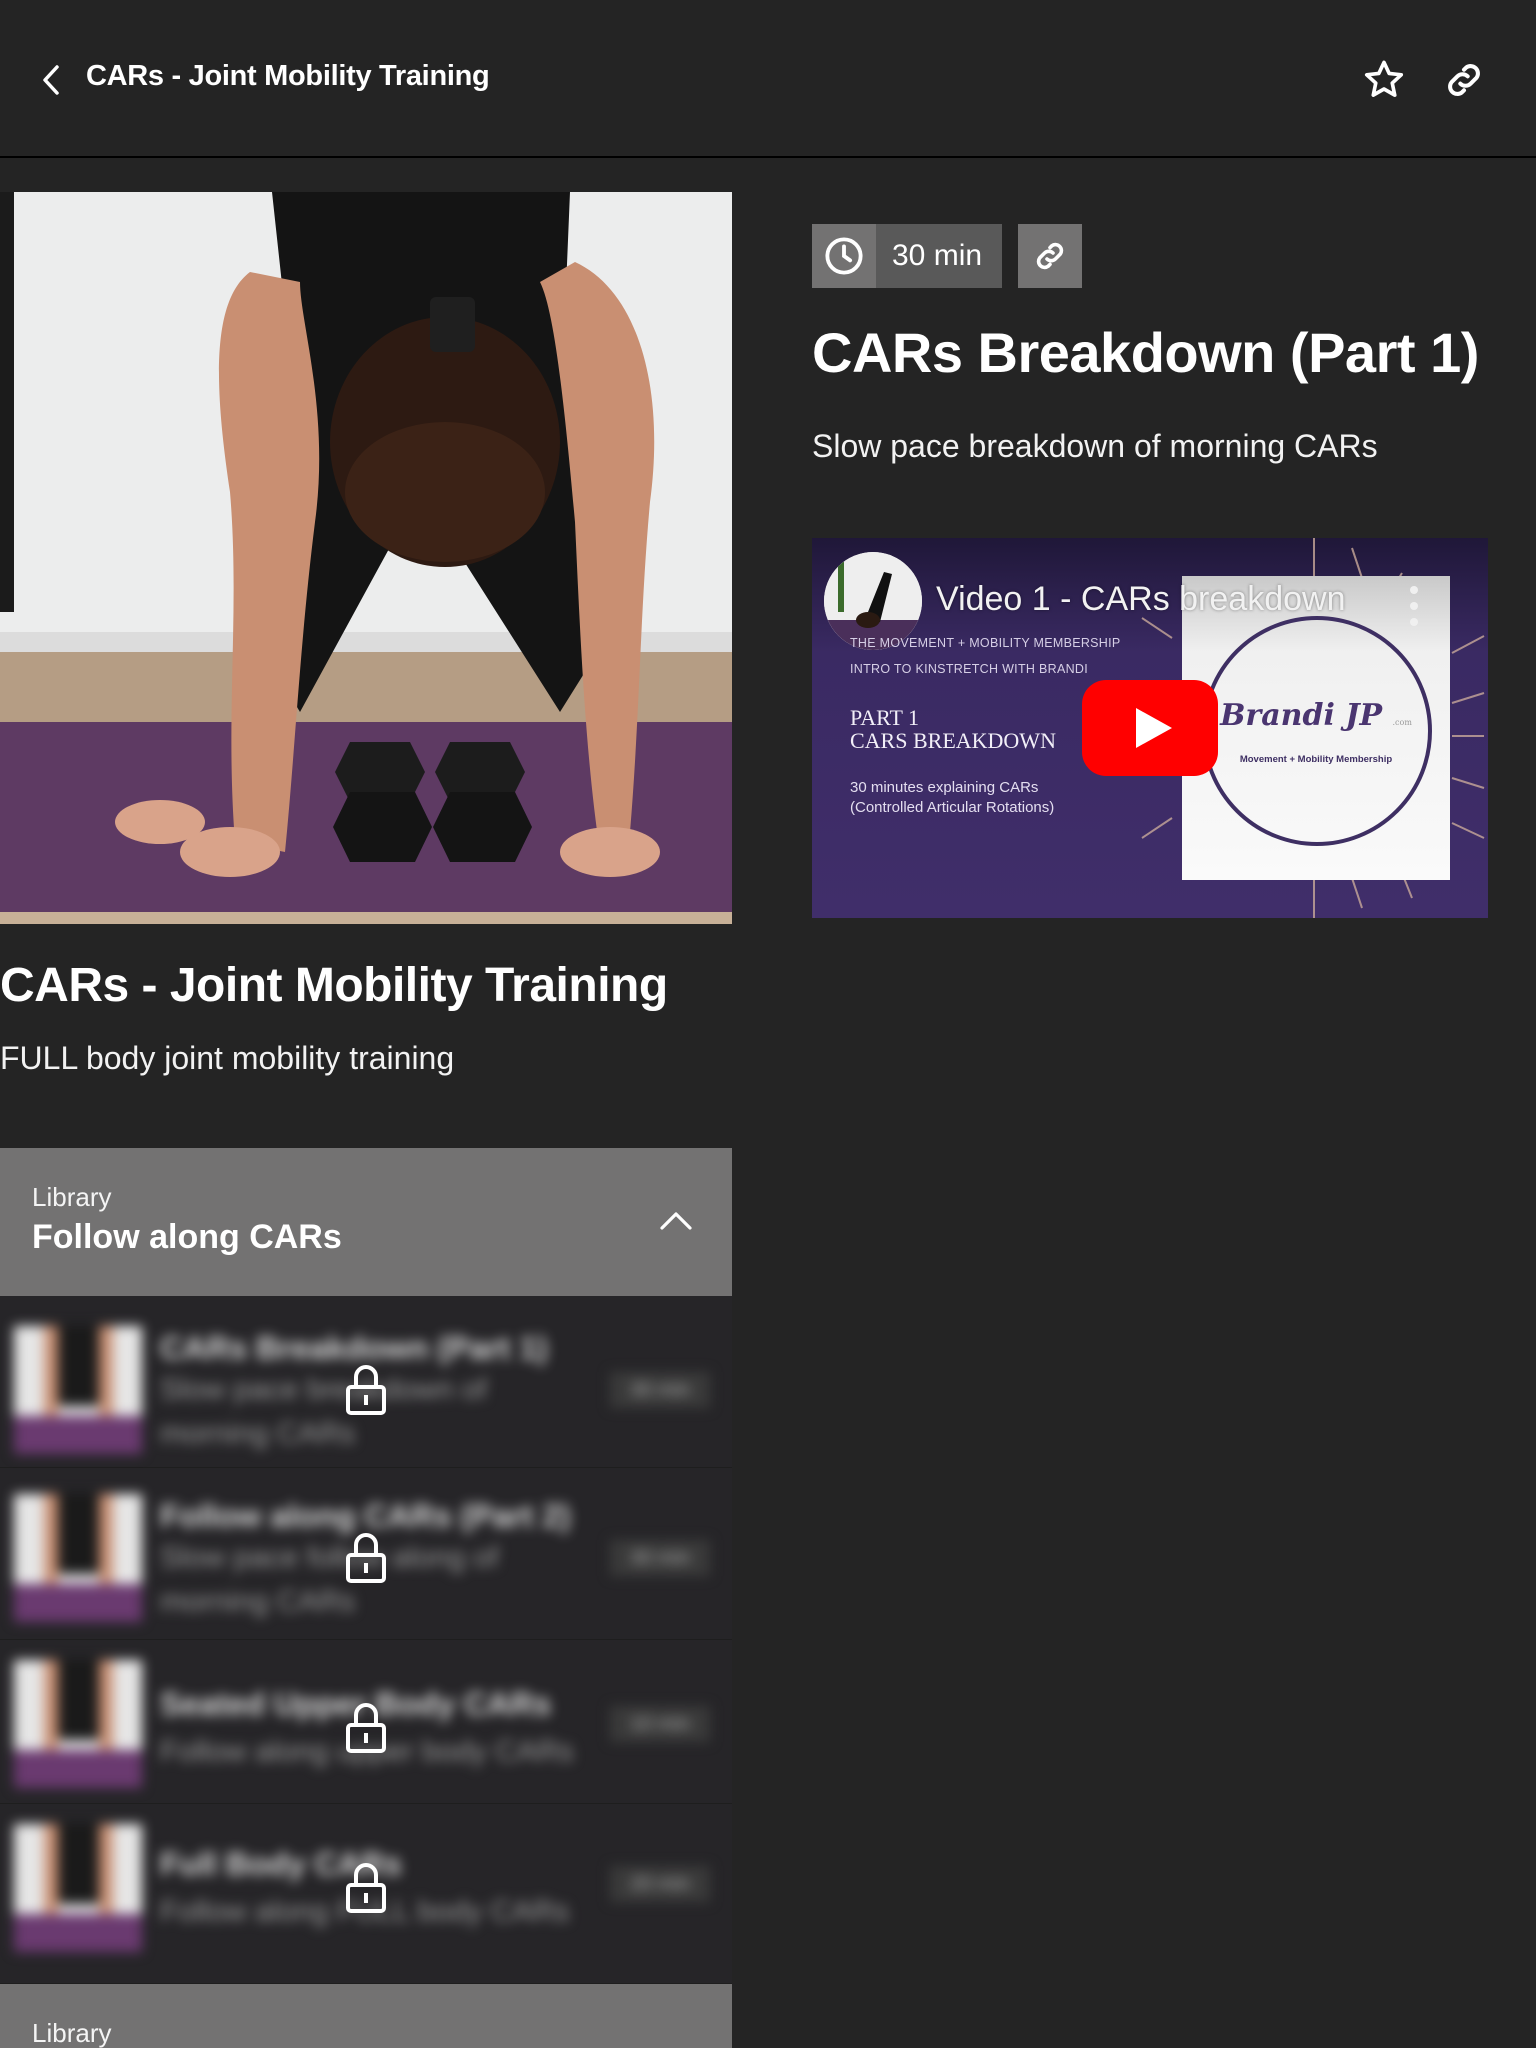 The height and width of the screenshot is (2048, 1536). I want to click on program-title: CARs - Joint Mobility Training, so click(334, 985).